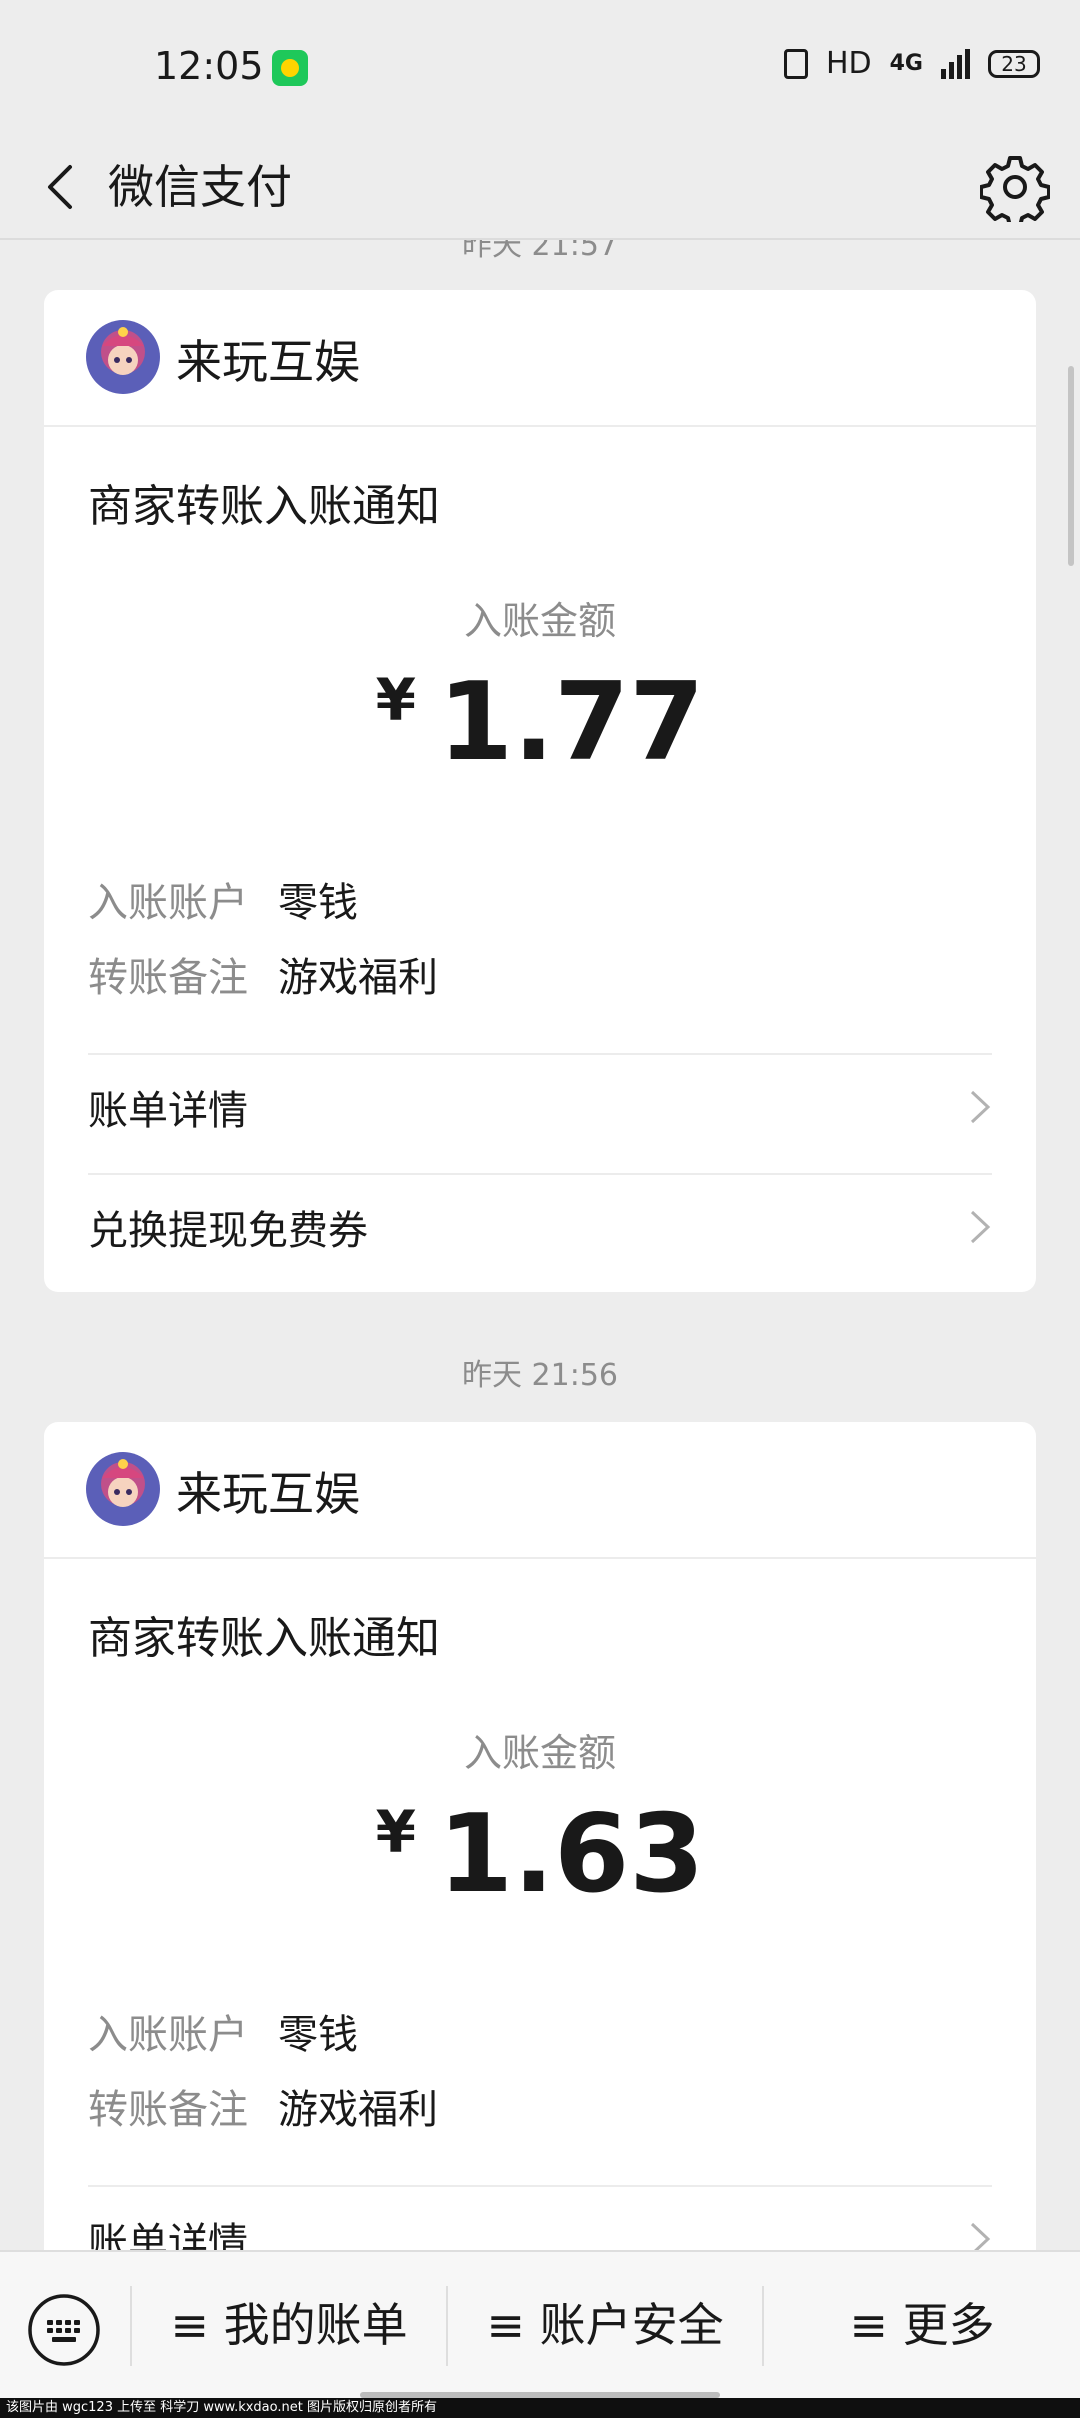  What do you see at coordinates (955, 63) in the screenshot?
I see `signal-icon` at bounding box center [955, 63].